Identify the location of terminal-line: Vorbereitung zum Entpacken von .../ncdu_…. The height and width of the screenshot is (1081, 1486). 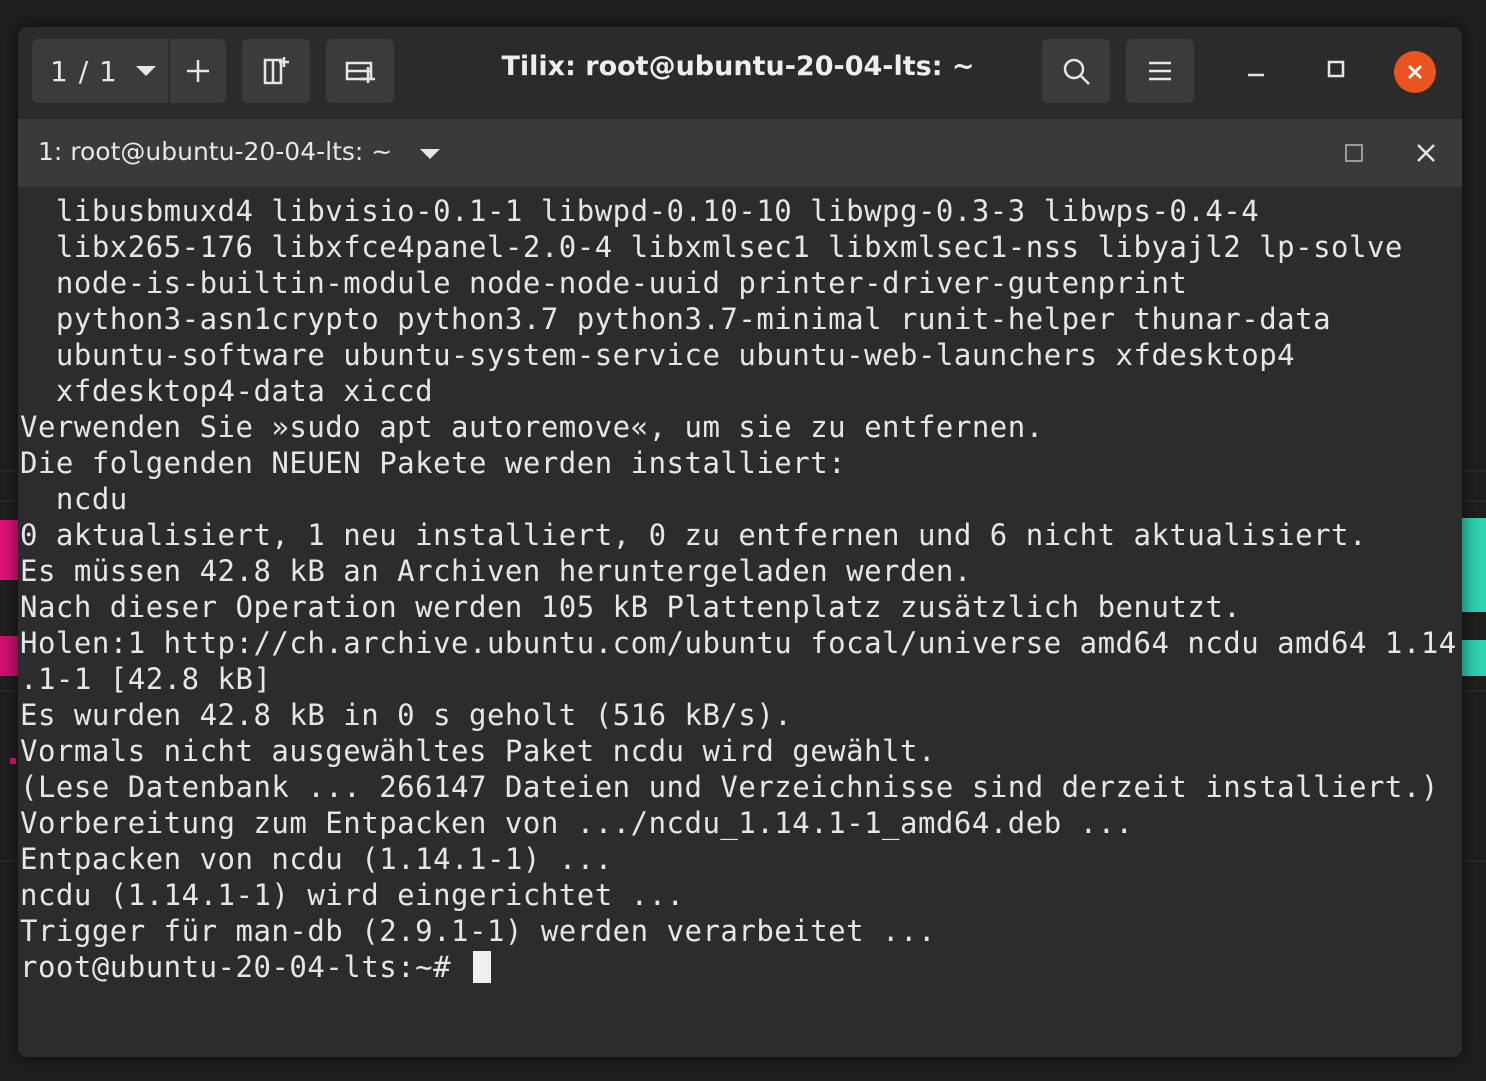
(577, 823).